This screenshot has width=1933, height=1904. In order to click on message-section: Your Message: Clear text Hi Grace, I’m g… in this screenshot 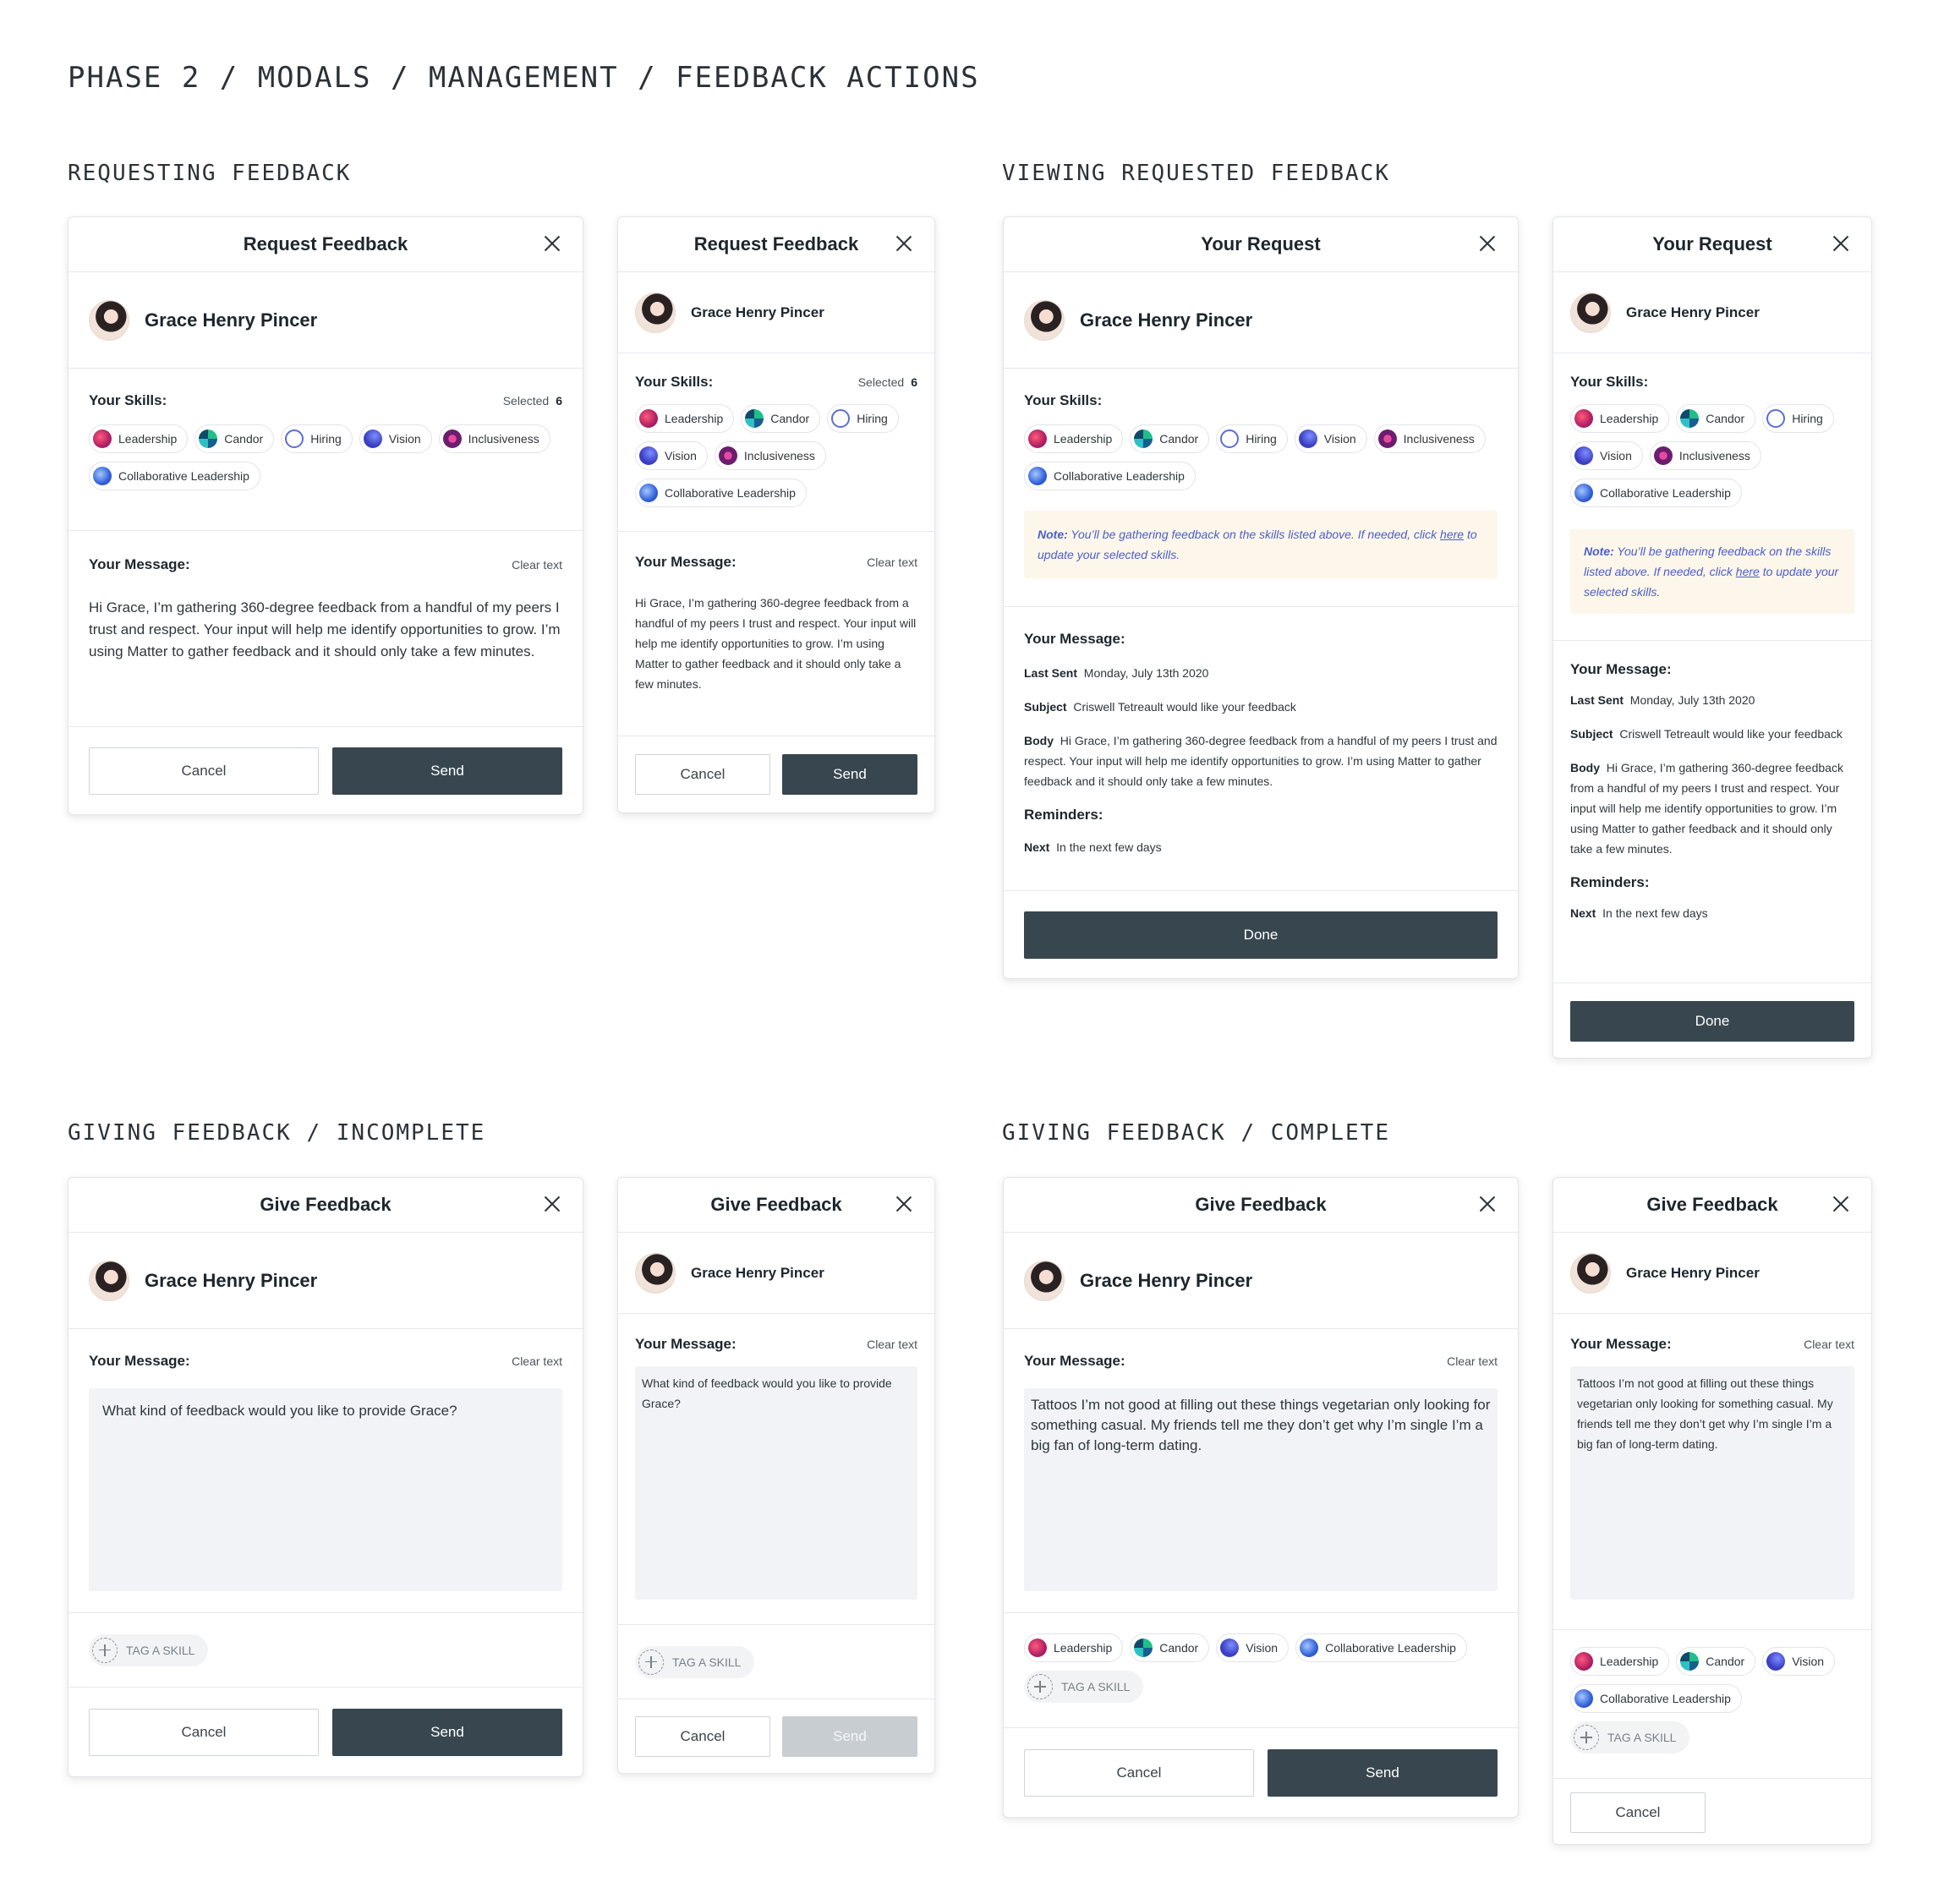, I will do `click(776, 634)`.